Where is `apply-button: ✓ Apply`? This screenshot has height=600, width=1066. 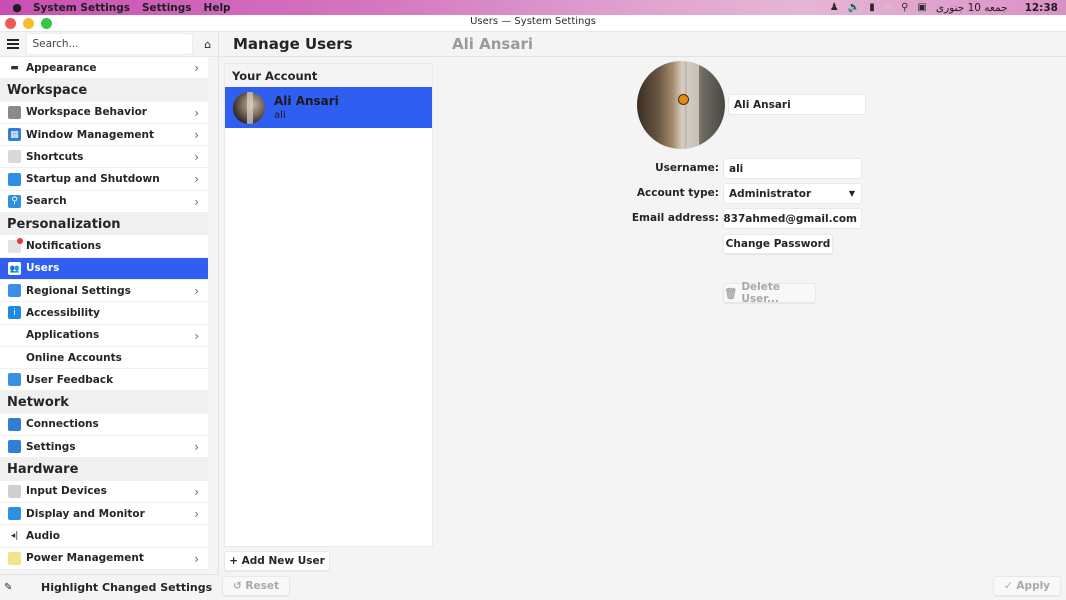
apply-button: ✓ Apply is located at coordinates (1027, 586).